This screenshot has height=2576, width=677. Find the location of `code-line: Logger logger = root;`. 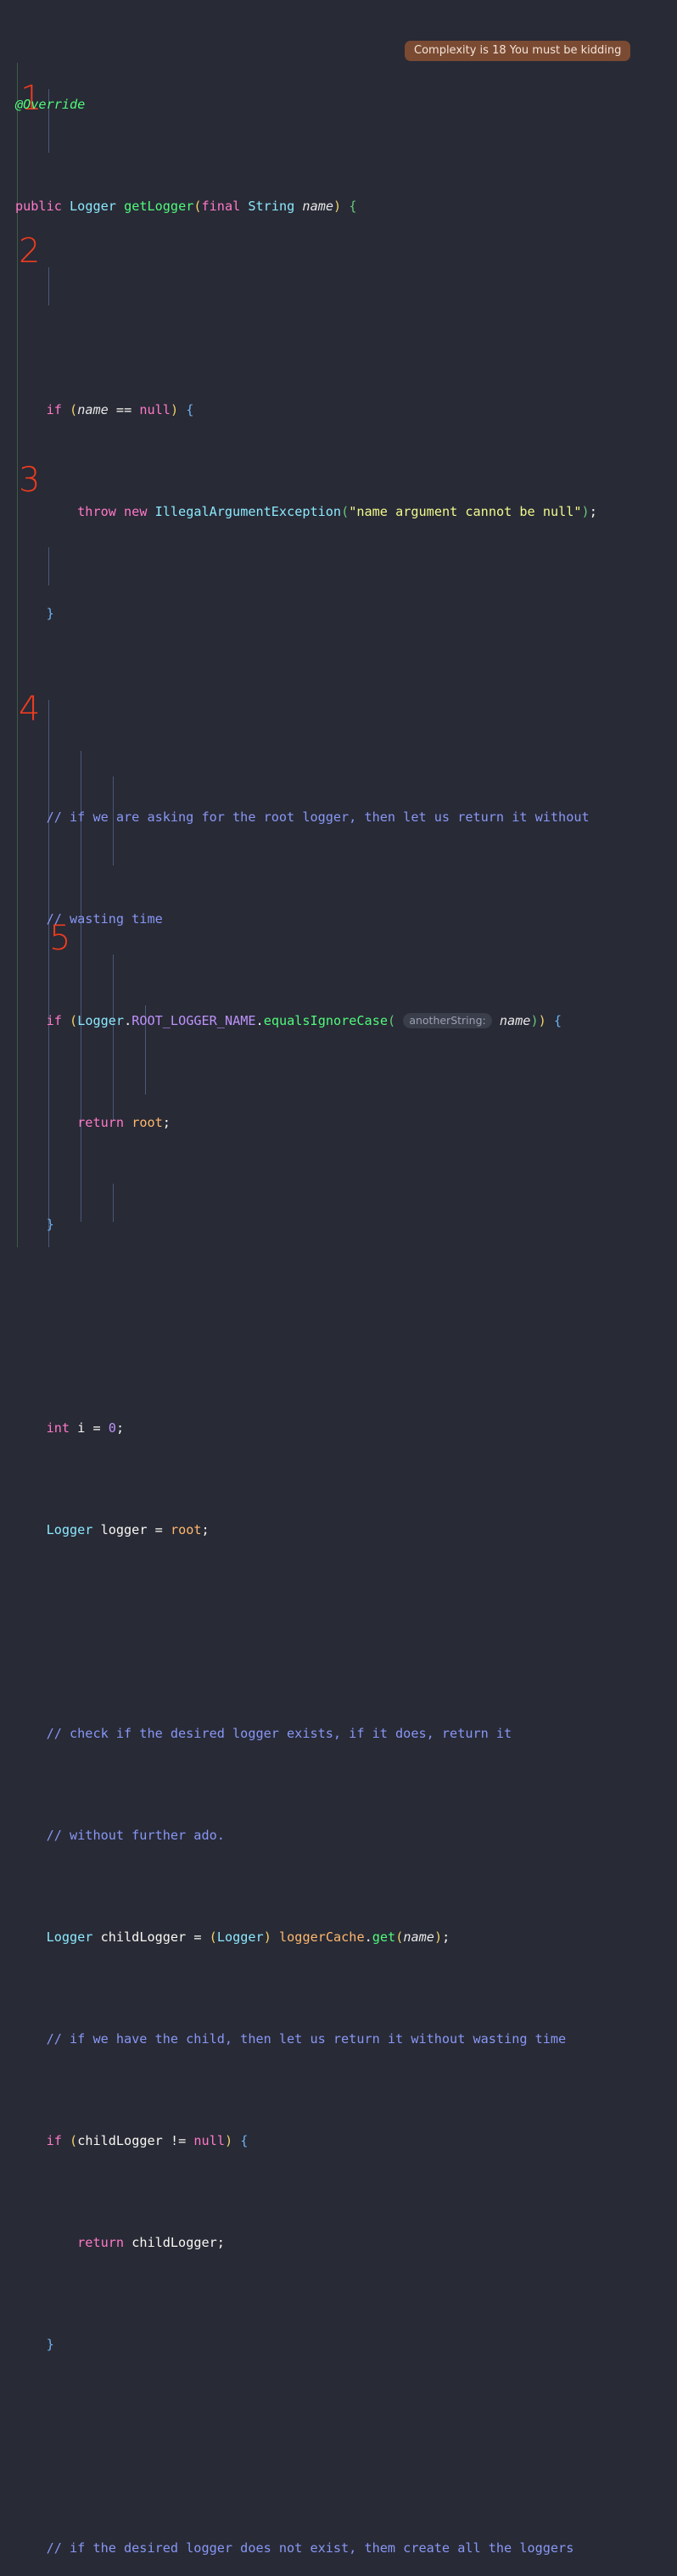

code-line: Logger logger = root; is located at coordinates (128, 1529).